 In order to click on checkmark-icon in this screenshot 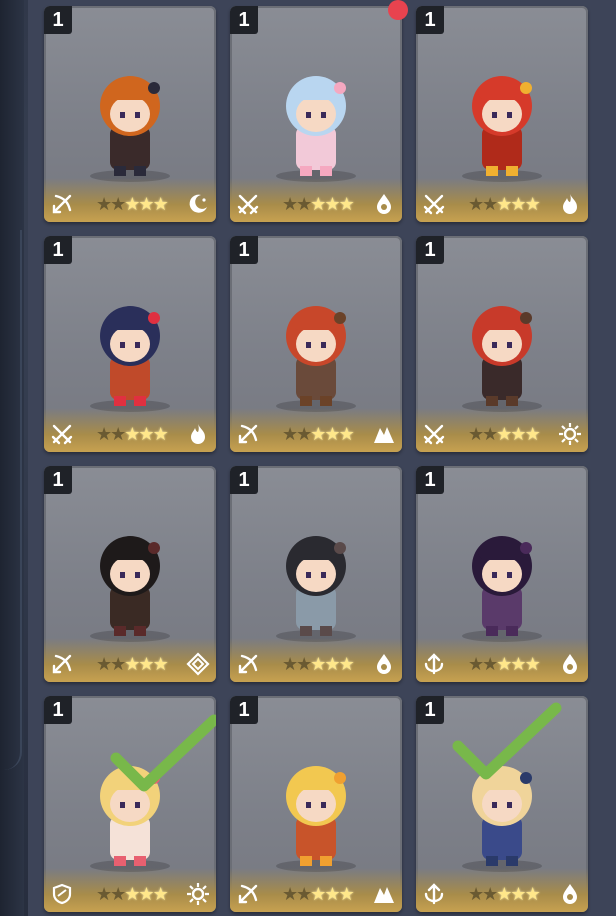, I will do `click(163, 756)`.